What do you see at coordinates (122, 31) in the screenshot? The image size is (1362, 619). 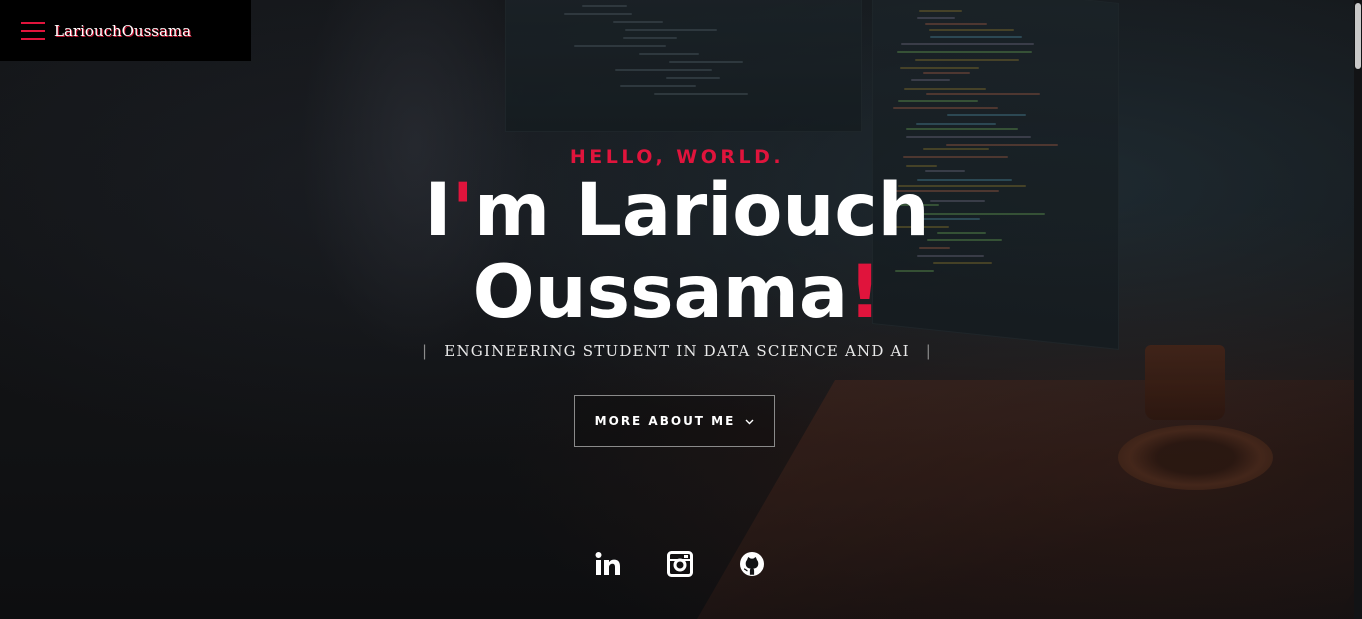 I see `brand-name: LariouchOussama` at bounding box center [122, 31].